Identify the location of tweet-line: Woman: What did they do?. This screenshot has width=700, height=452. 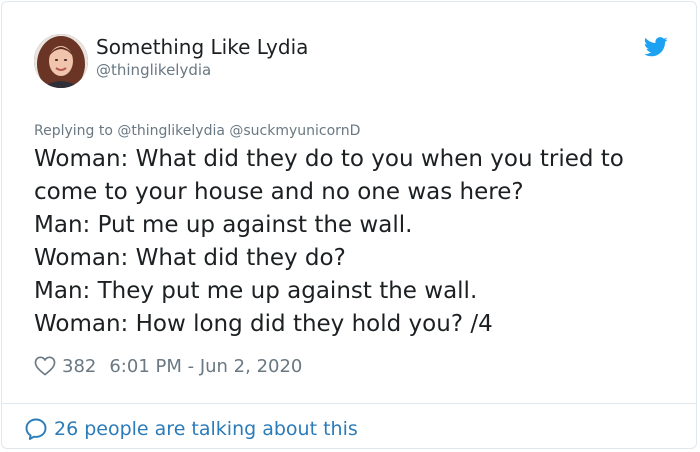
(190, 258).